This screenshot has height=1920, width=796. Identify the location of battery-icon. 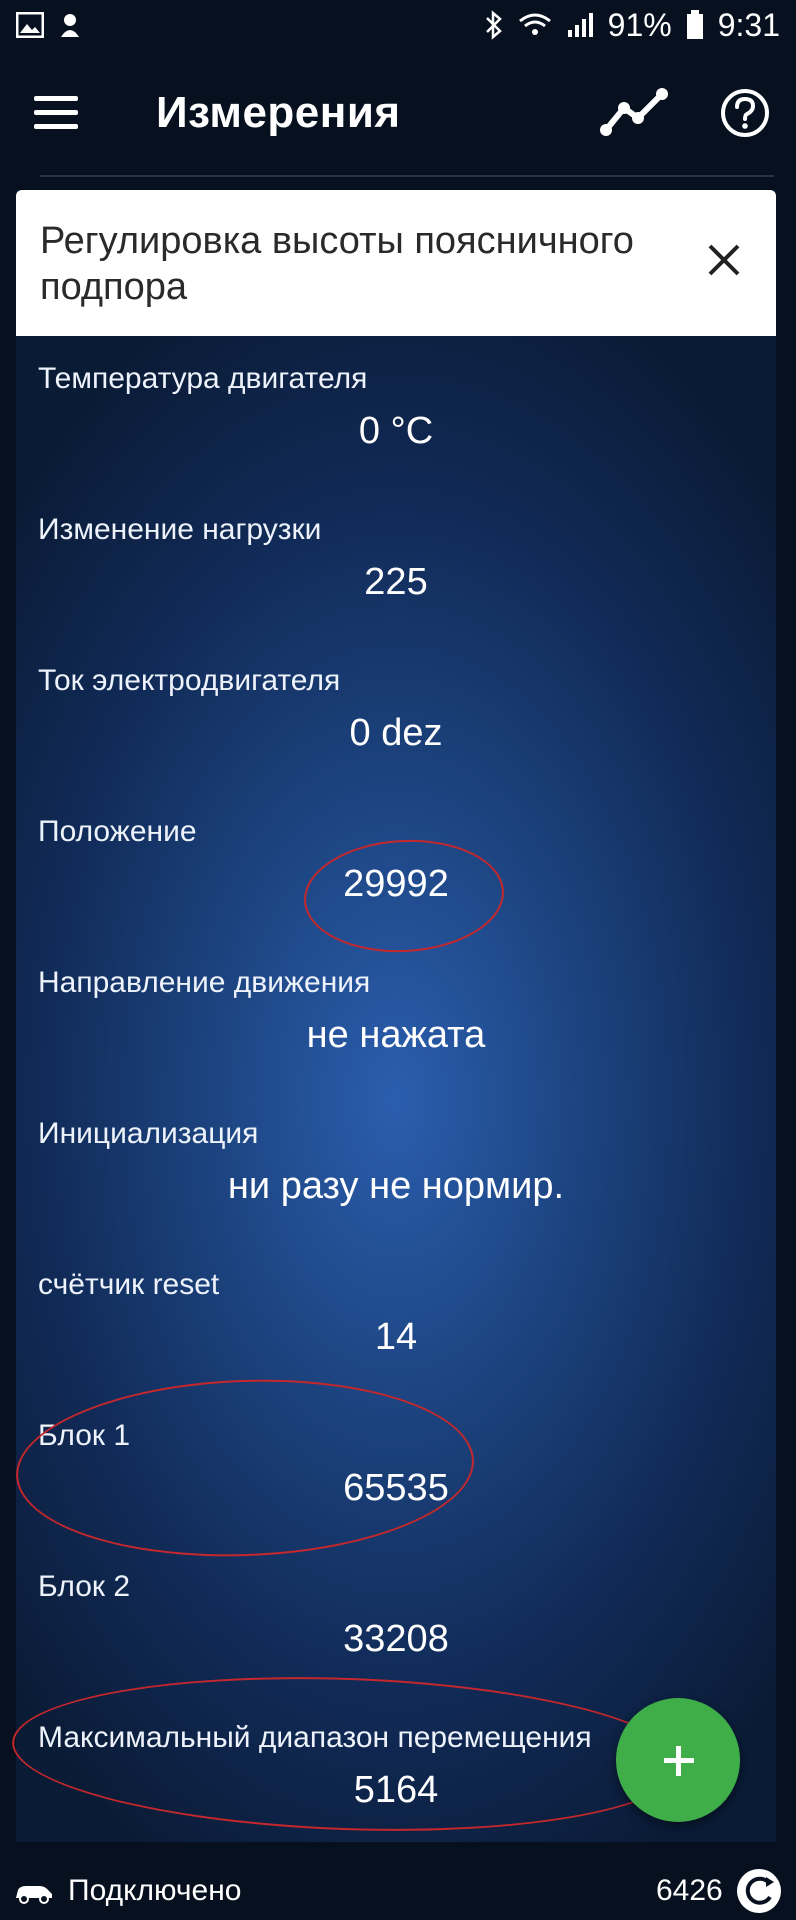
(694, 24).